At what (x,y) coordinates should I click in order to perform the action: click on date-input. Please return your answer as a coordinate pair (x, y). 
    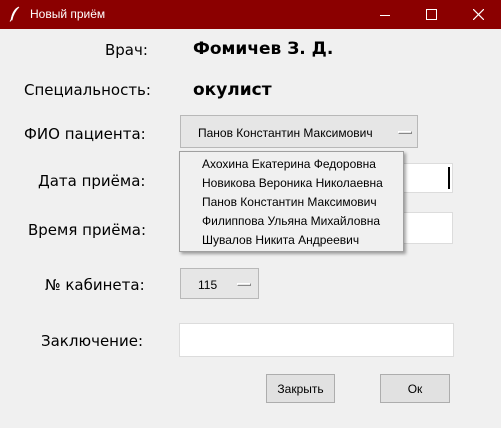
    Looking at the image, I should click on (426, 178).